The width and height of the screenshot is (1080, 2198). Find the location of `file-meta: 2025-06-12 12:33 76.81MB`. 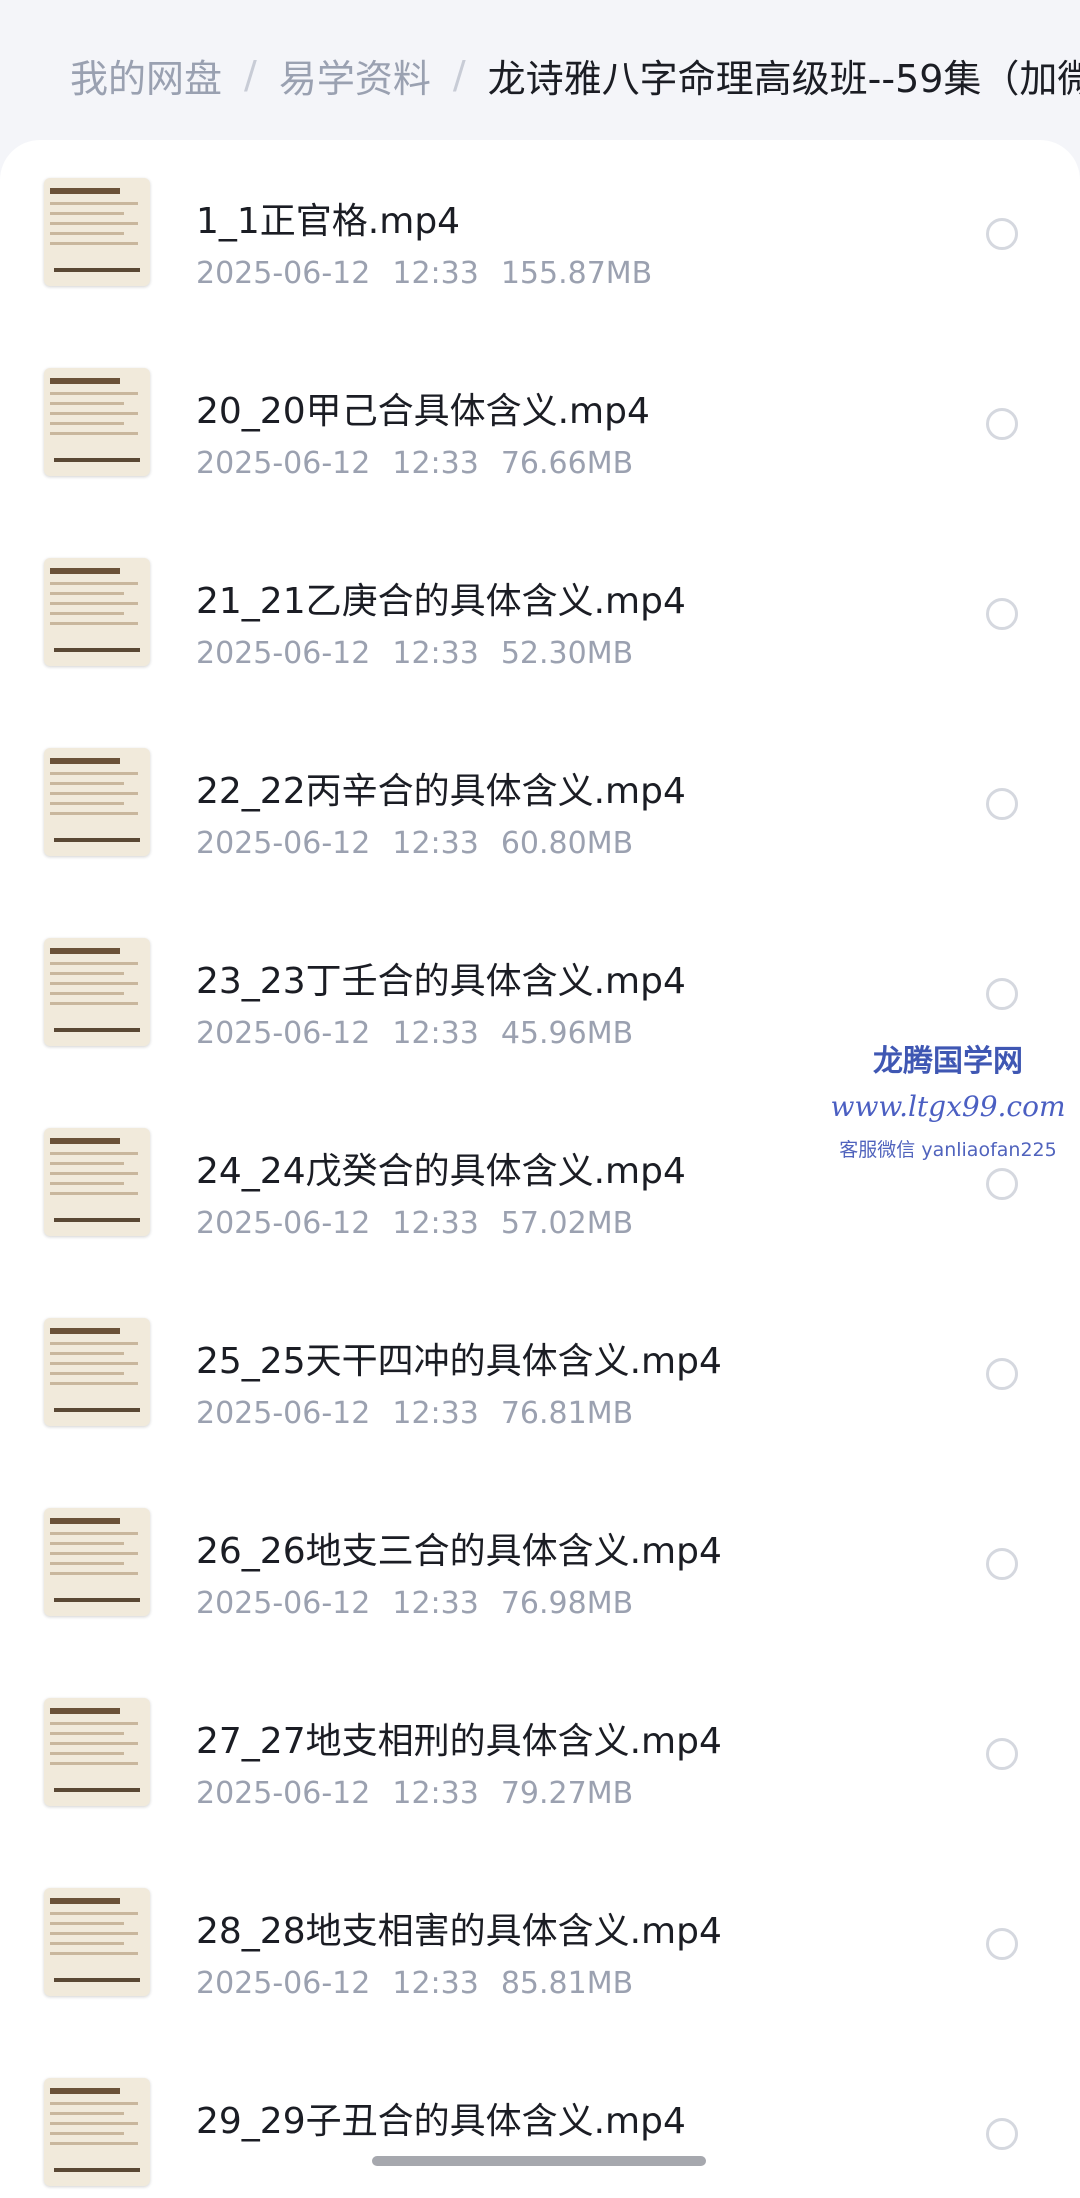

file-meta: 2025-06-12 12:33 76.81MB is located at coordinates (425, 1413).